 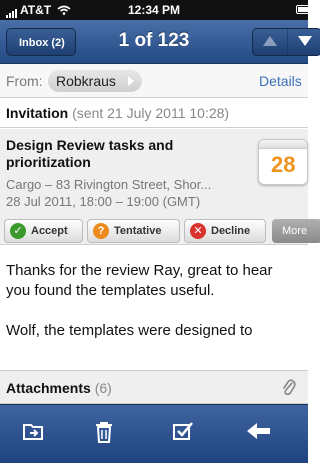 I want to click on reply-icon, so click(x=258, y=431).